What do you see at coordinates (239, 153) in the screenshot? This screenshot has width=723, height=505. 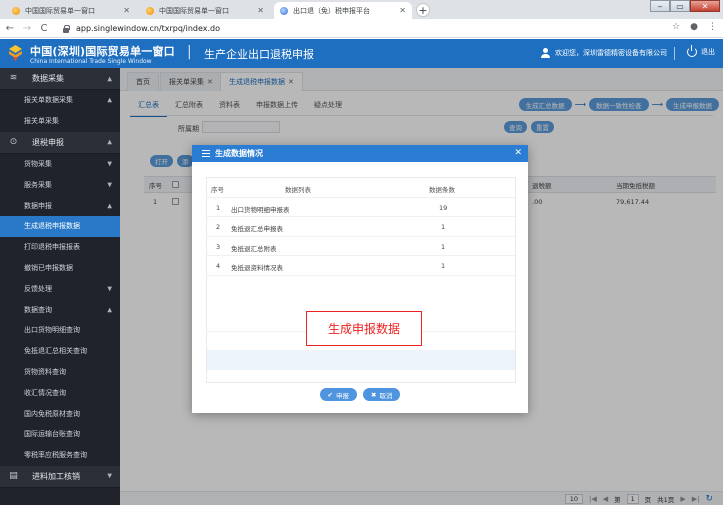 I see `dialog-title: 生成数据情况` at bounding box center [239, 153].